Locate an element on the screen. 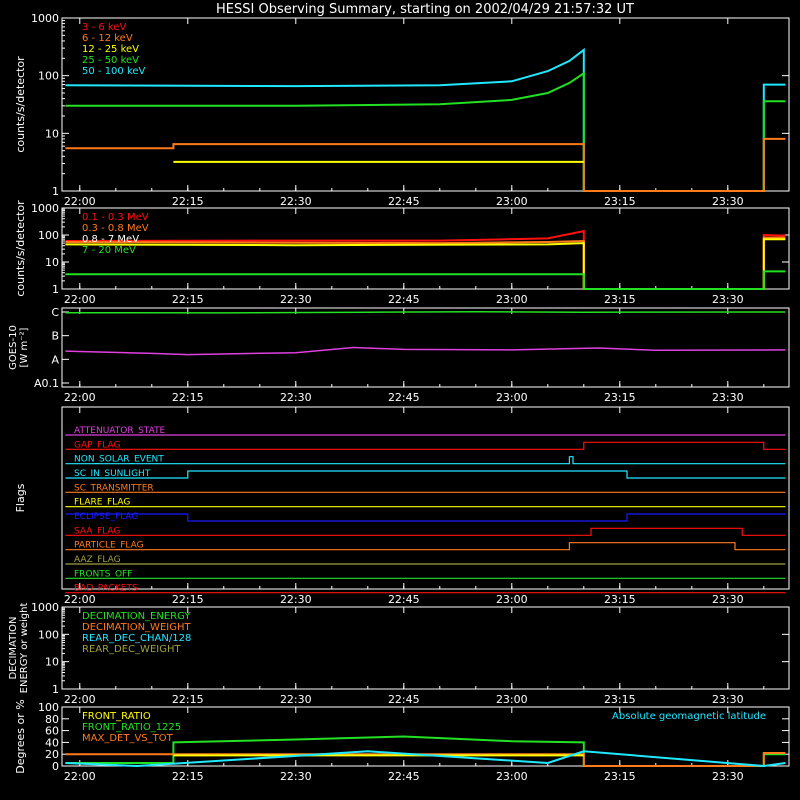 The height and width of the screenshot is (800, 800). y-axis-label: ENERGY or weight is located at coordinates (24, 648).